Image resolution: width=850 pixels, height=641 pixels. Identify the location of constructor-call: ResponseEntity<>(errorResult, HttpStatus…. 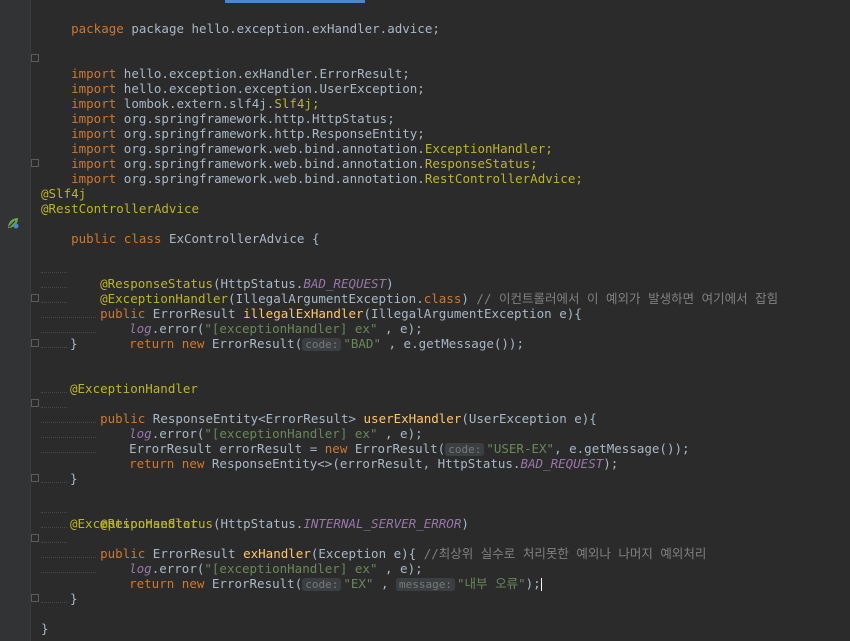
(366, 463).